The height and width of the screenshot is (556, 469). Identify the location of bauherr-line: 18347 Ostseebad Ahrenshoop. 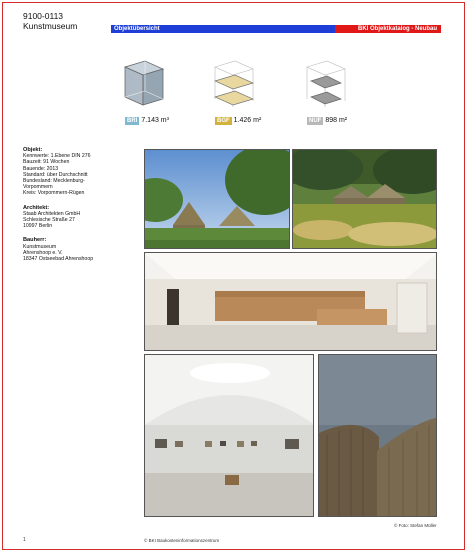
(58, 259).